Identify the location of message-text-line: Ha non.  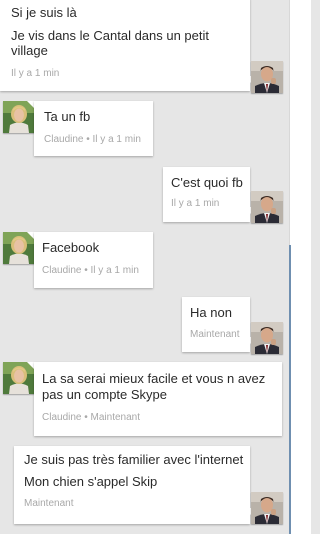
(211, 312).